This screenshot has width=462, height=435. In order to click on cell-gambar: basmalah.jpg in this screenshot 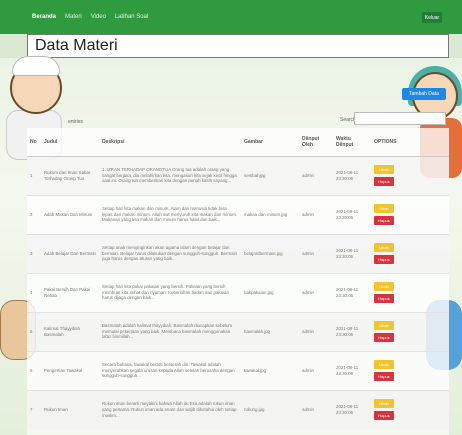, I will do `click(270, 331)`.